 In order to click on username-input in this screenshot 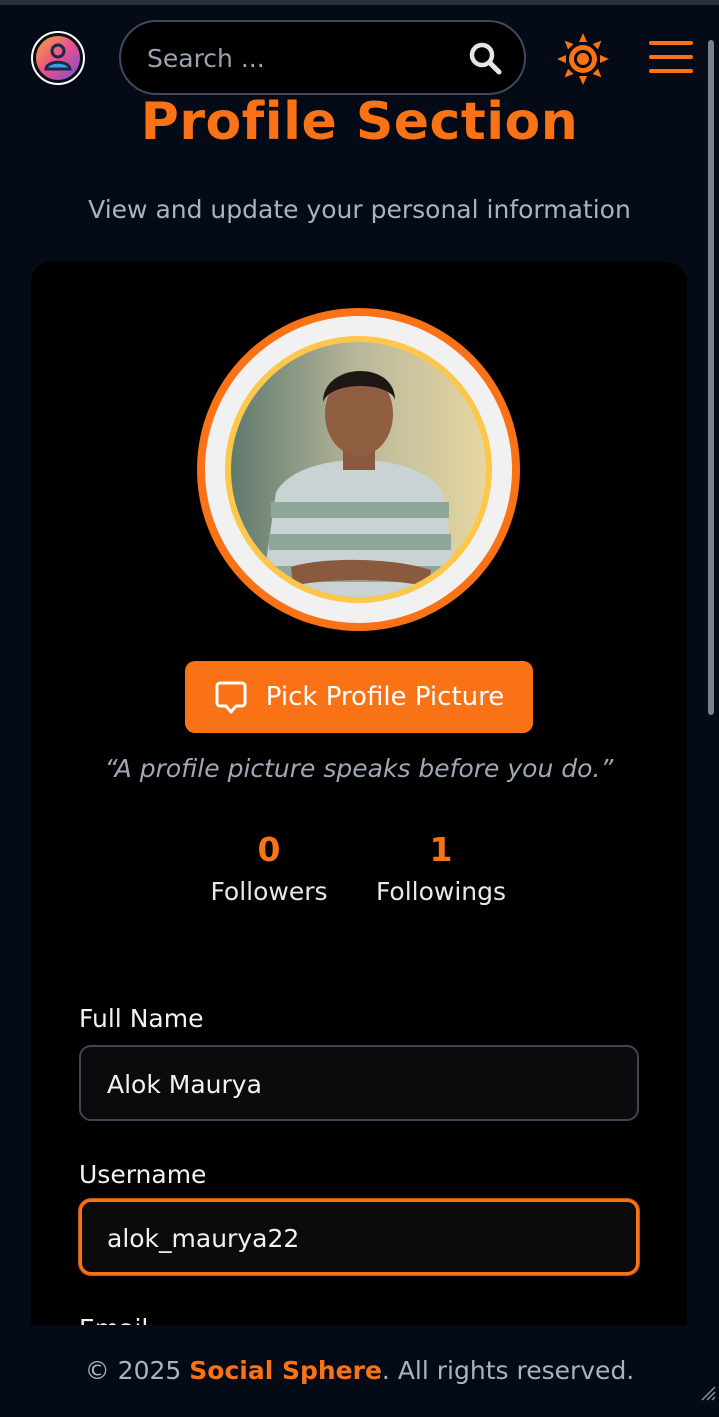, I will do `click(357, 1238)`.